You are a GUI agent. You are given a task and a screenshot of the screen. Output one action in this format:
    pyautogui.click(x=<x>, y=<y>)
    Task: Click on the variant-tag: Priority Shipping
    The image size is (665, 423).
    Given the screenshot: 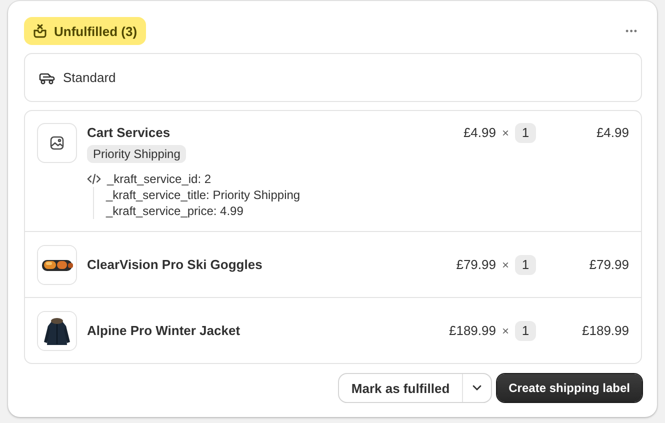 What is the action you would take?
    pyautogui.click(x=136, y=154)
    